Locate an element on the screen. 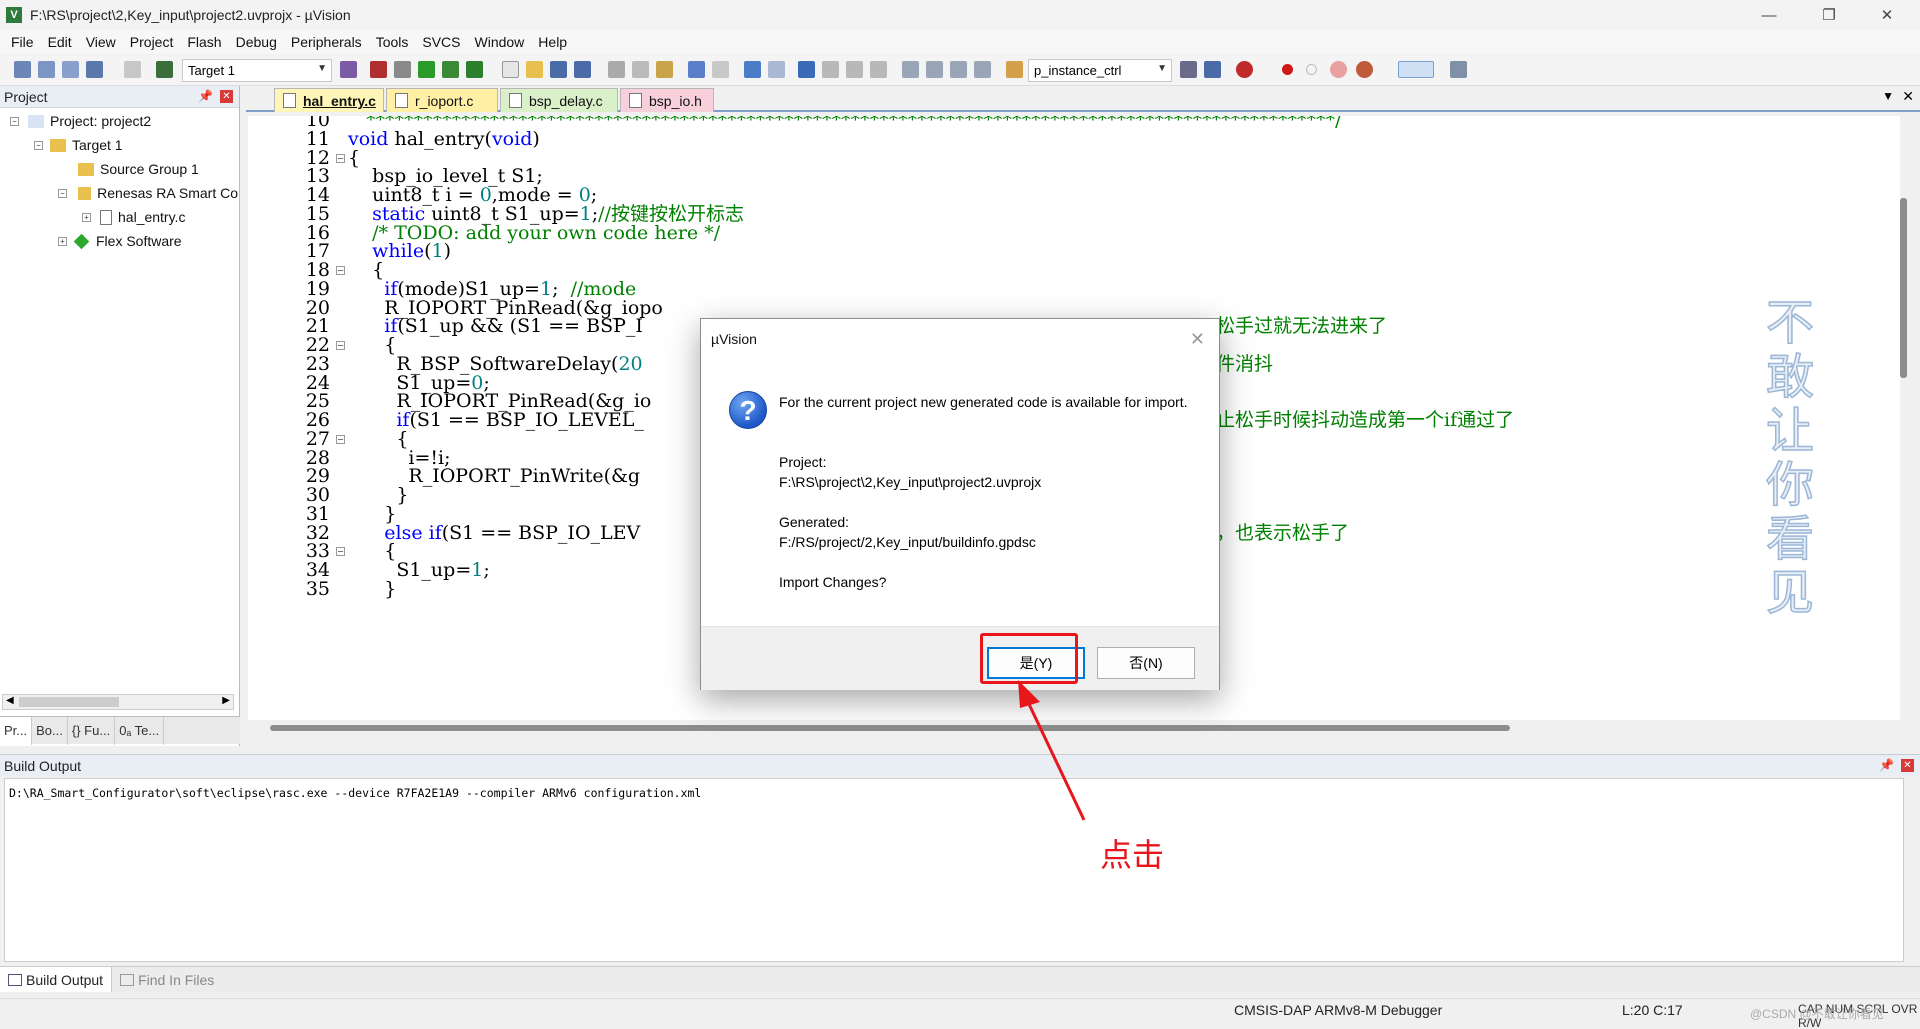 The height and width of the screenshot is (1029, 1920). device-icon is located at coordinates (474, 69).